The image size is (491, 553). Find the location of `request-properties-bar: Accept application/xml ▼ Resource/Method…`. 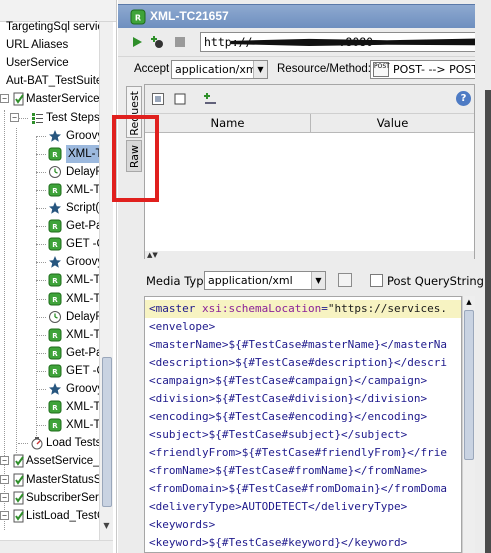

request-properties-bar: Accept application/xml ▼ Resource/Method… is located at coordinates (304, 69).